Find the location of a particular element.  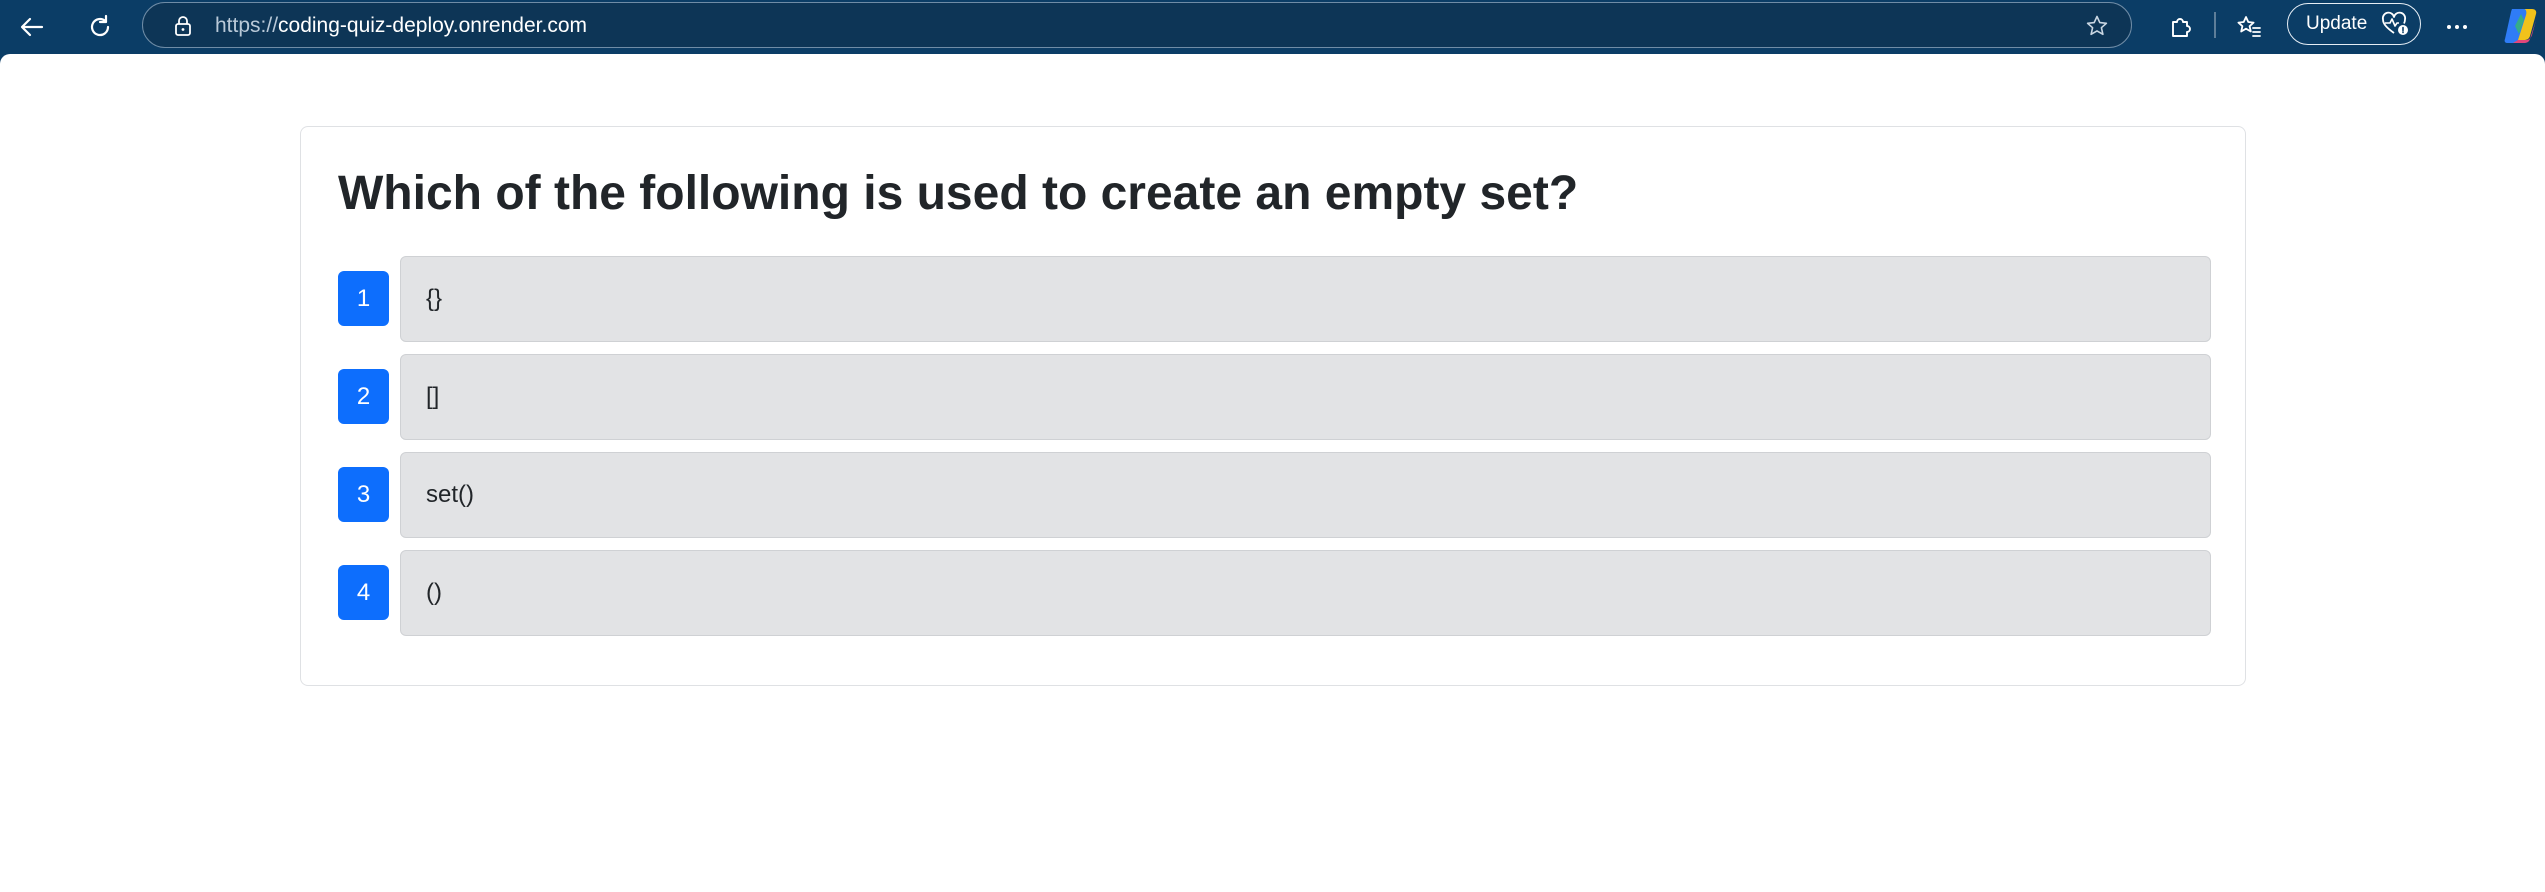

favorites-icon is located at coordinates (2249, 26).